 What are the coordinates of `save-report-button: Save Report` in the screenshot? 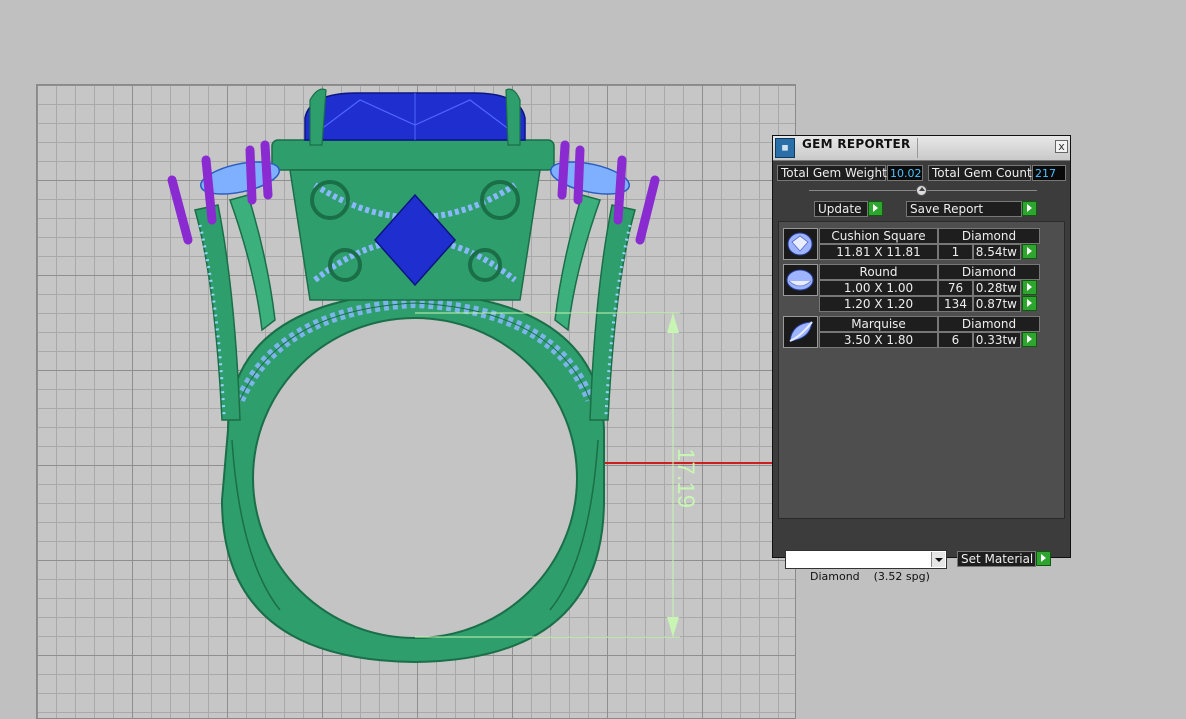 It's located at (964, 209).